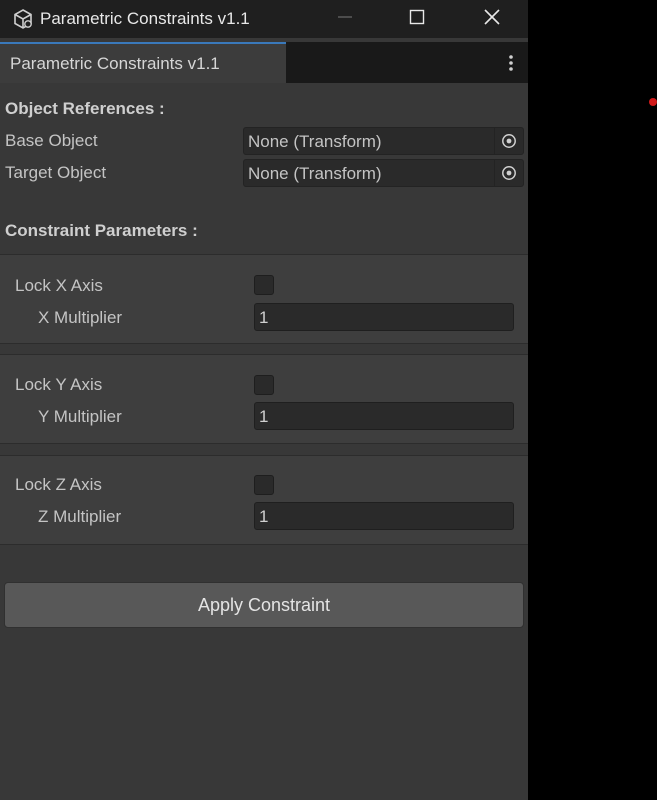  I want to click on z-multiplier-field: 1, so click(384, 516).